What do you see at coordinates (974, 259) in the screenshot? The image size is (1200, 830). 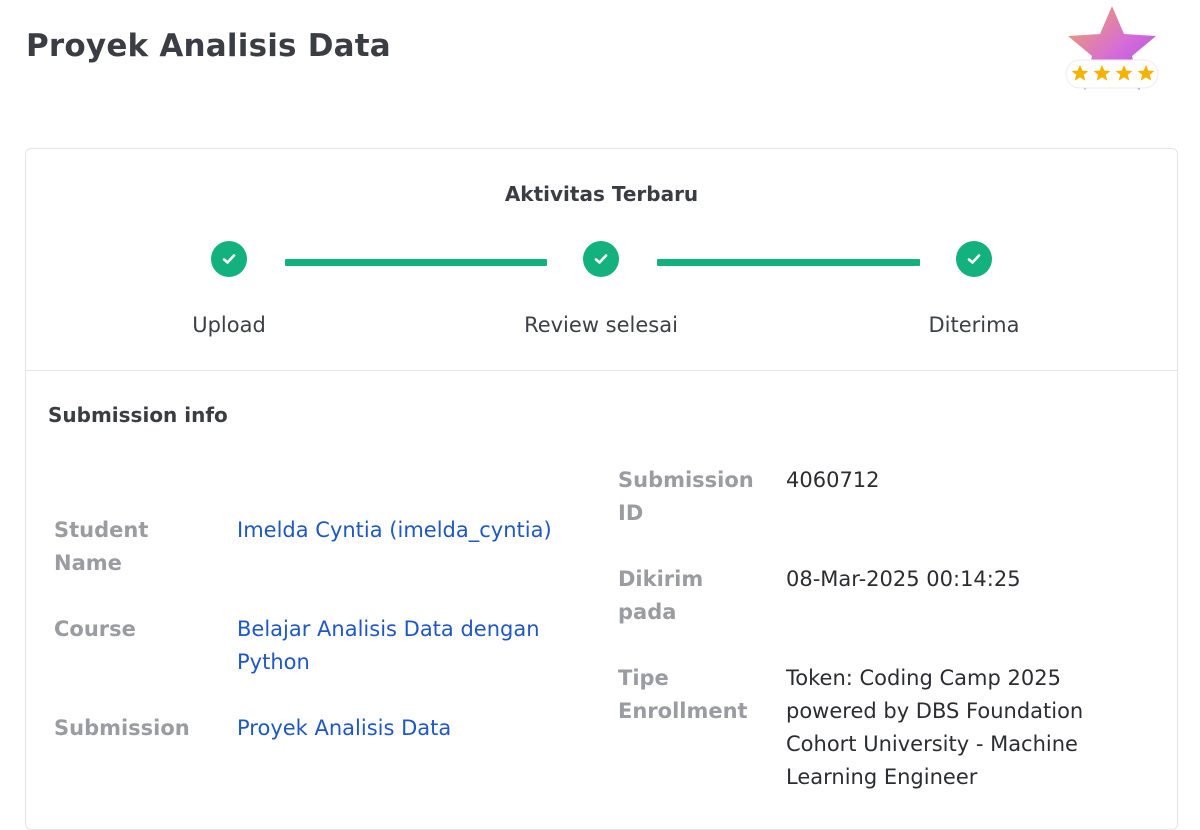 I see `step-diterima-check-icon` at bounding box center [974, 259].